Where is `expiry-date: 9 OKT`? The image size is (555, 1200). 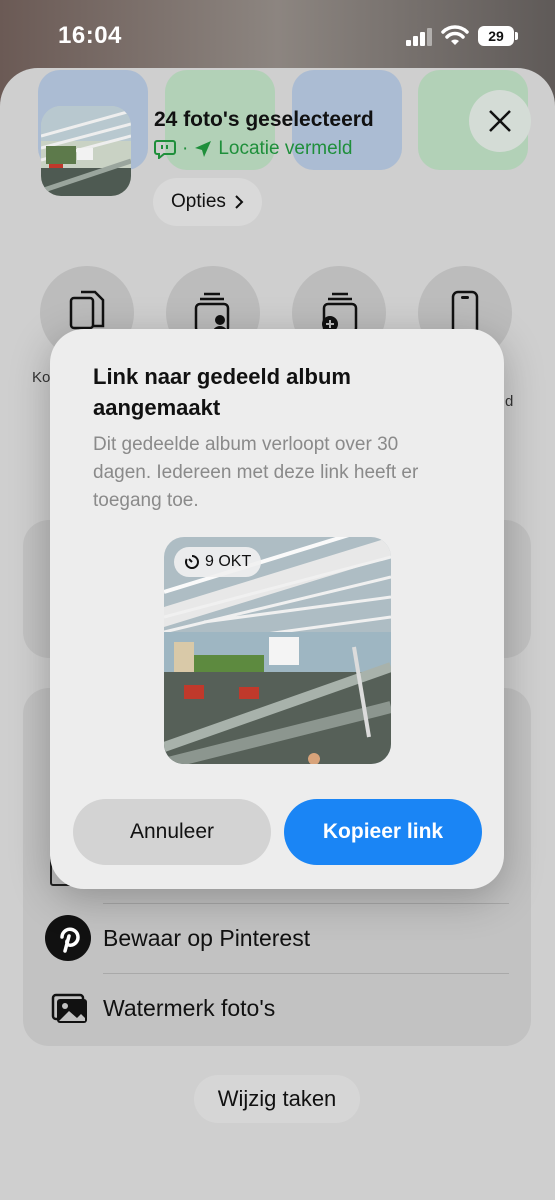
expiry-date: 9 OKT is located at coordinates (228, 561).